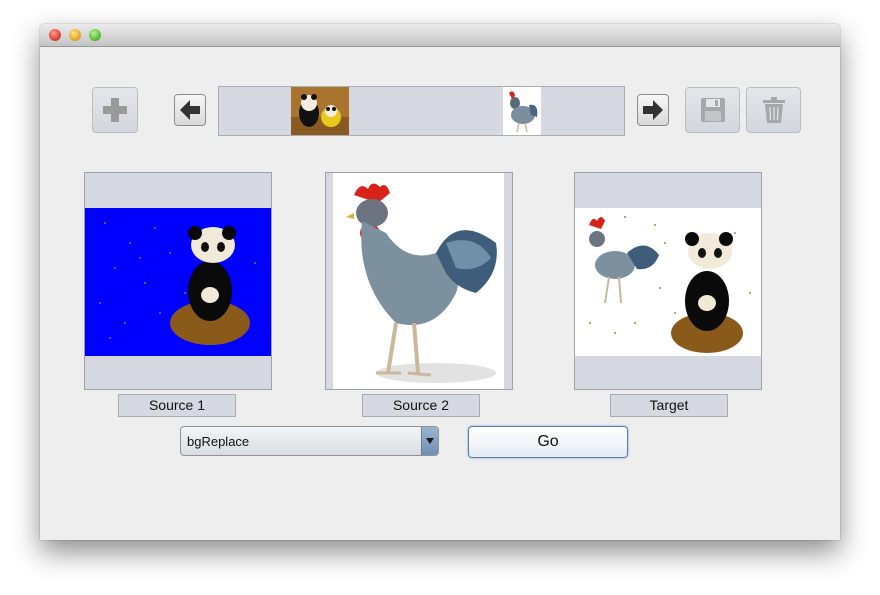  Describe the element at coordinates (440, 35) in the screenshot. I see `title-bar` at that location.